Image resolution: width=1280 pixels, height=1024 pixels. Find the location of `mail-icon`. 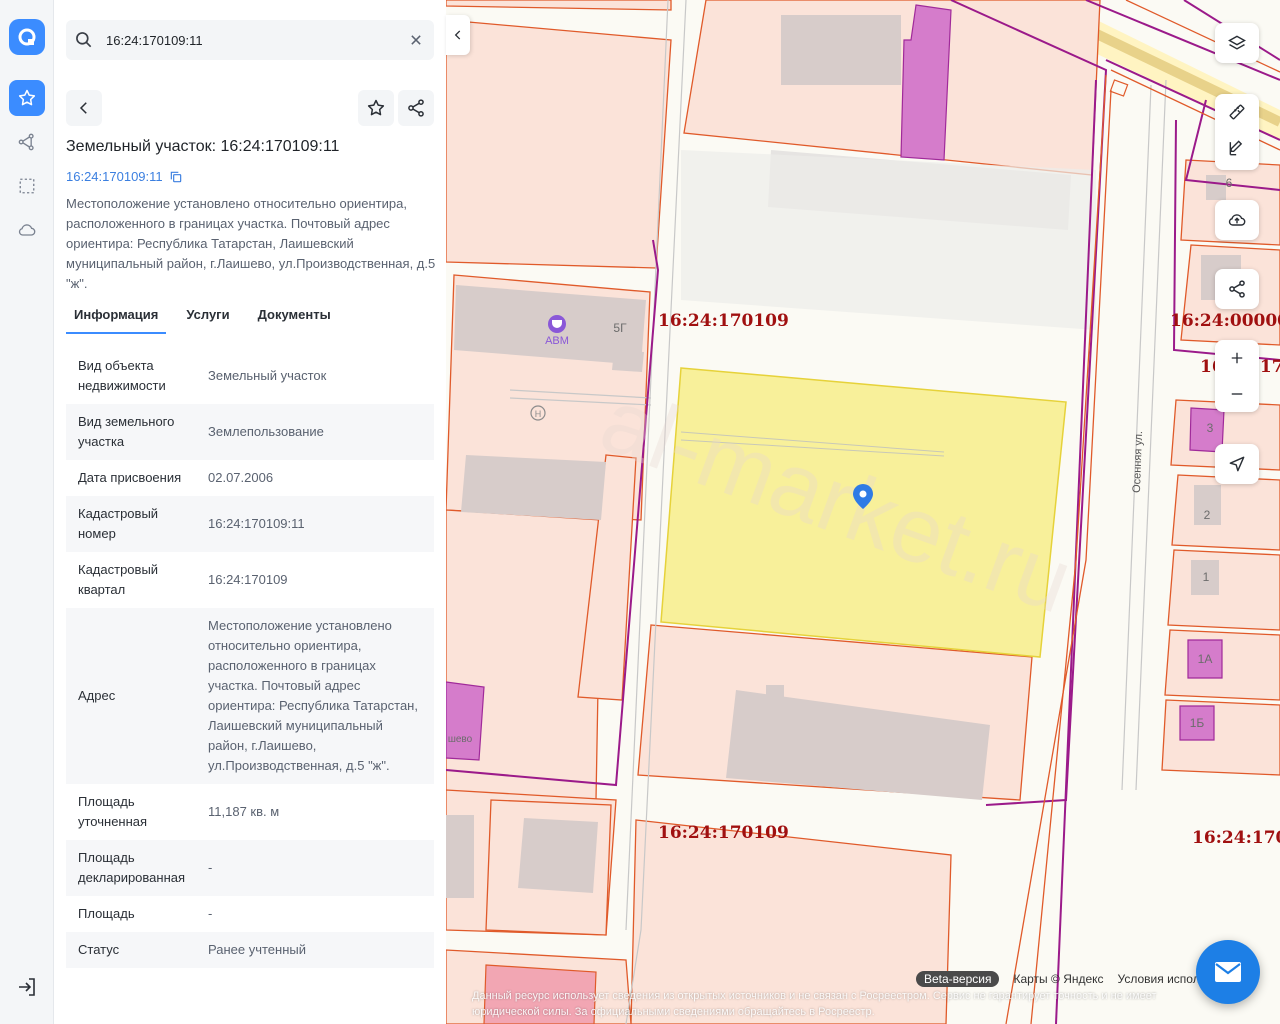

mail-icon is located at coordinates (1228, 972).